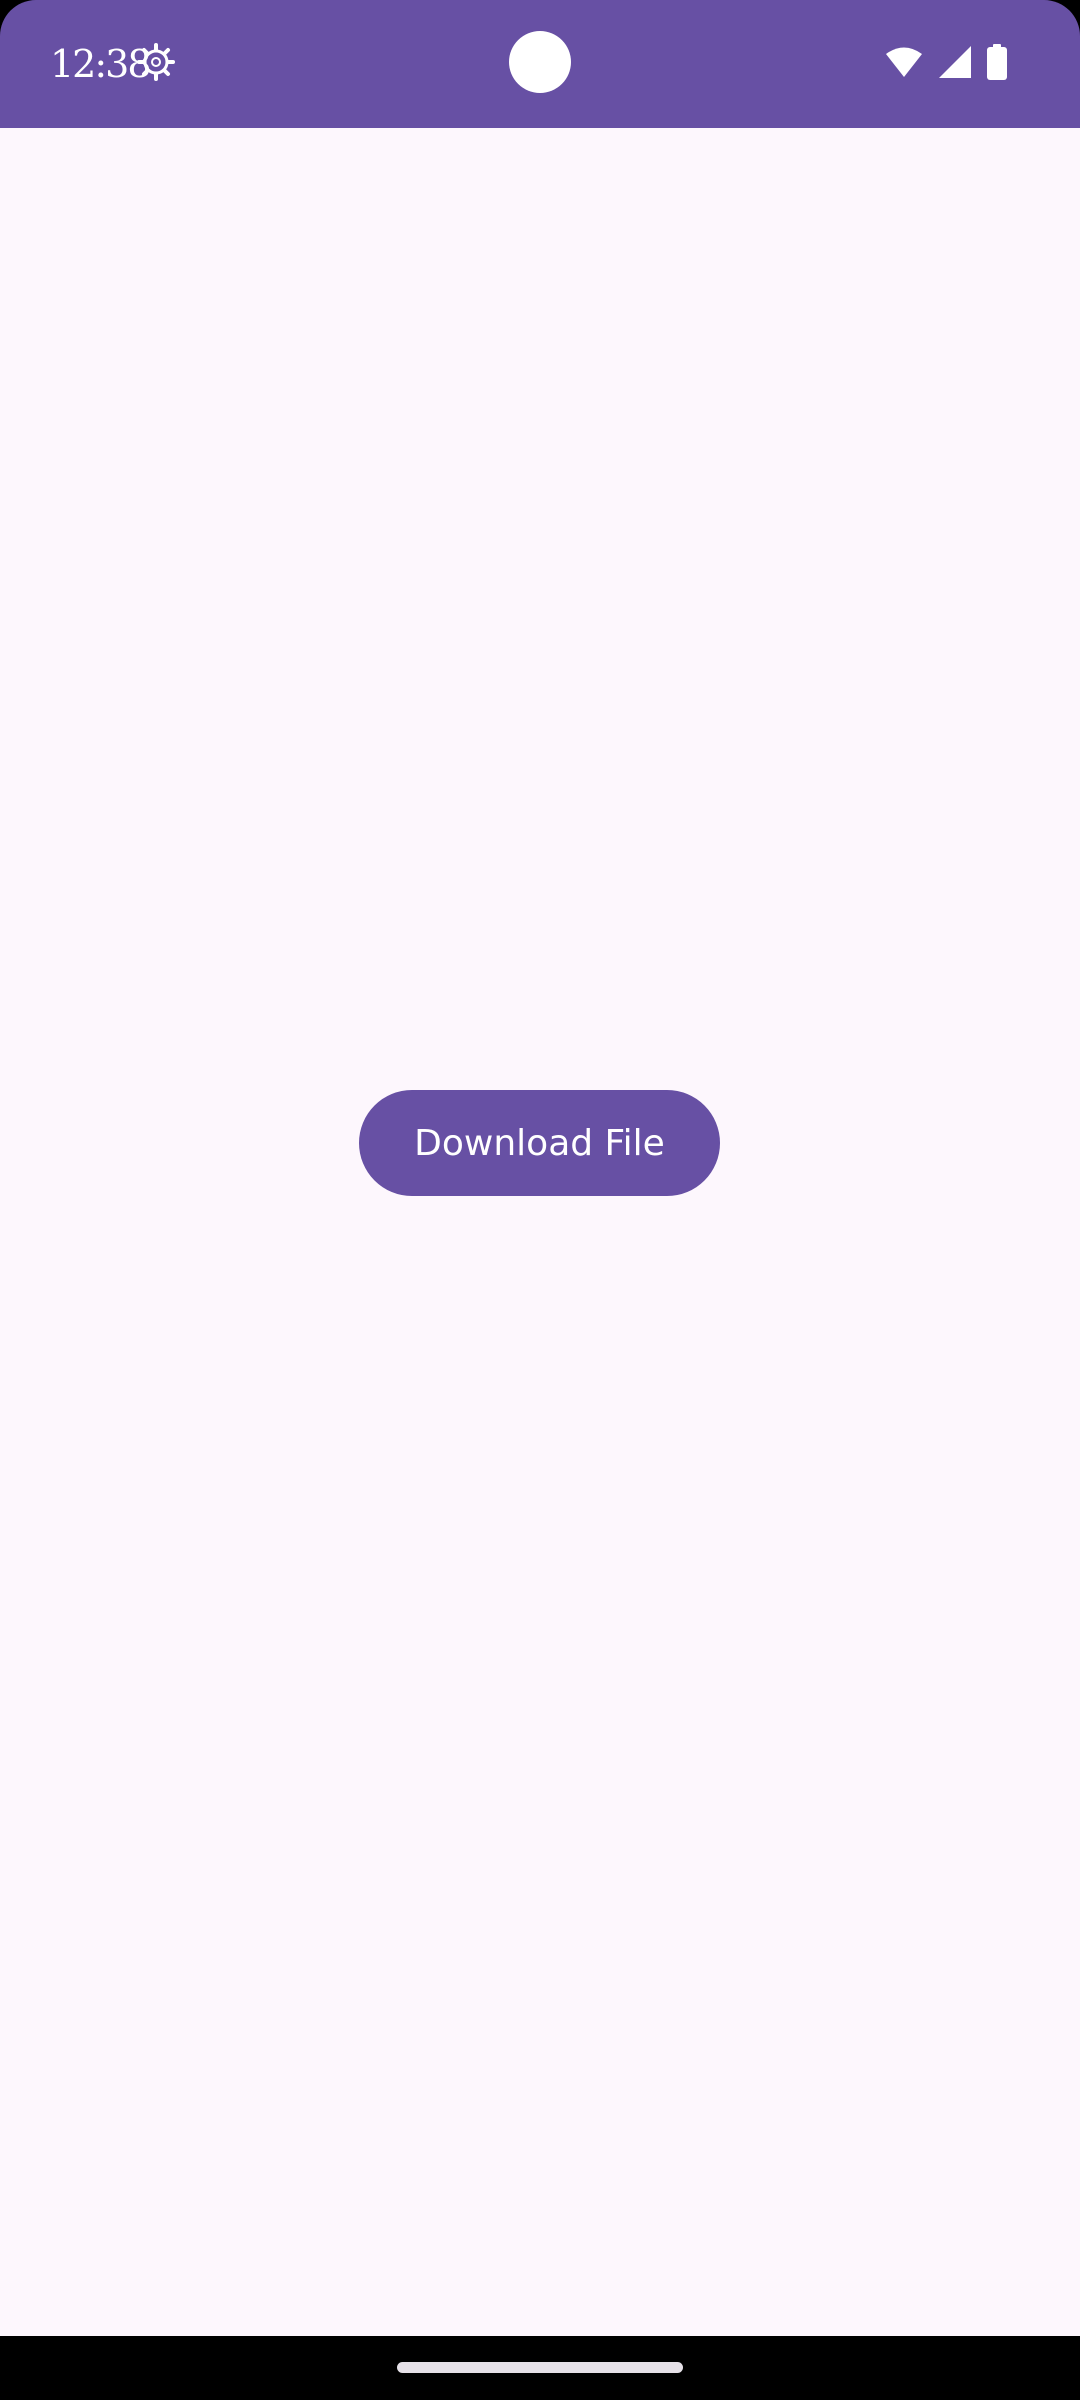 The image size is (1080, 2400). What do you see at coordinates (904, 64) in the screenshot?
I see `wifi-icon` at bounding box center [904, 64].